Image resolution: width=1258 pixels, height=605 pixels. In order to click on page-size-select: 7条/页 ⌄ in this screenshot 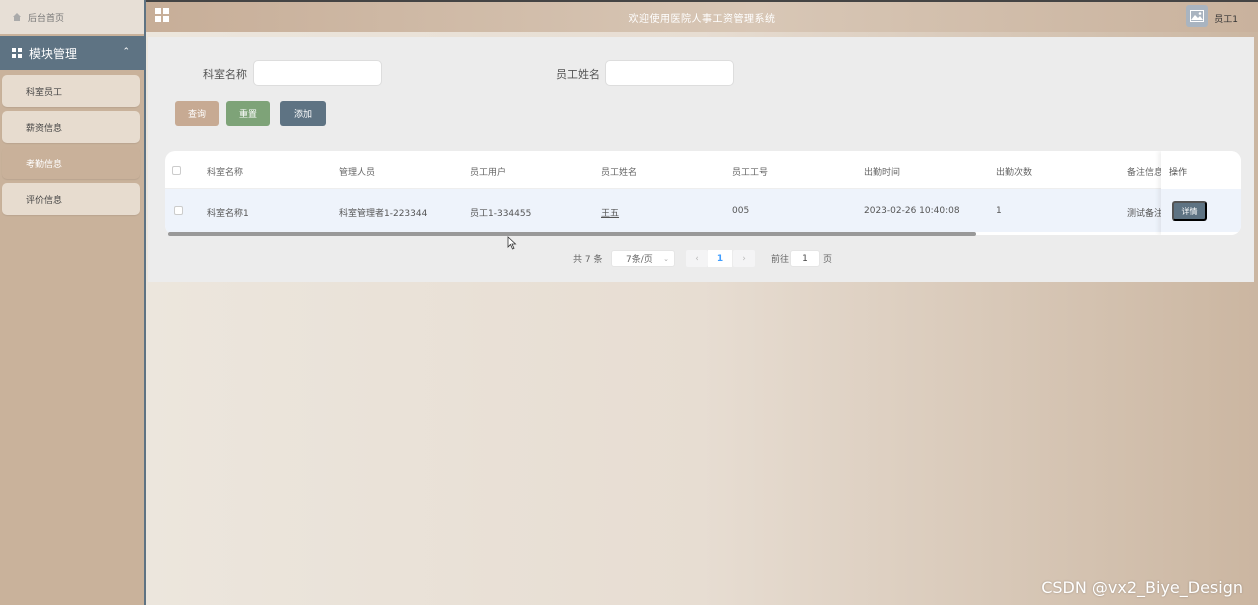, I will do `click(643, 258)`.